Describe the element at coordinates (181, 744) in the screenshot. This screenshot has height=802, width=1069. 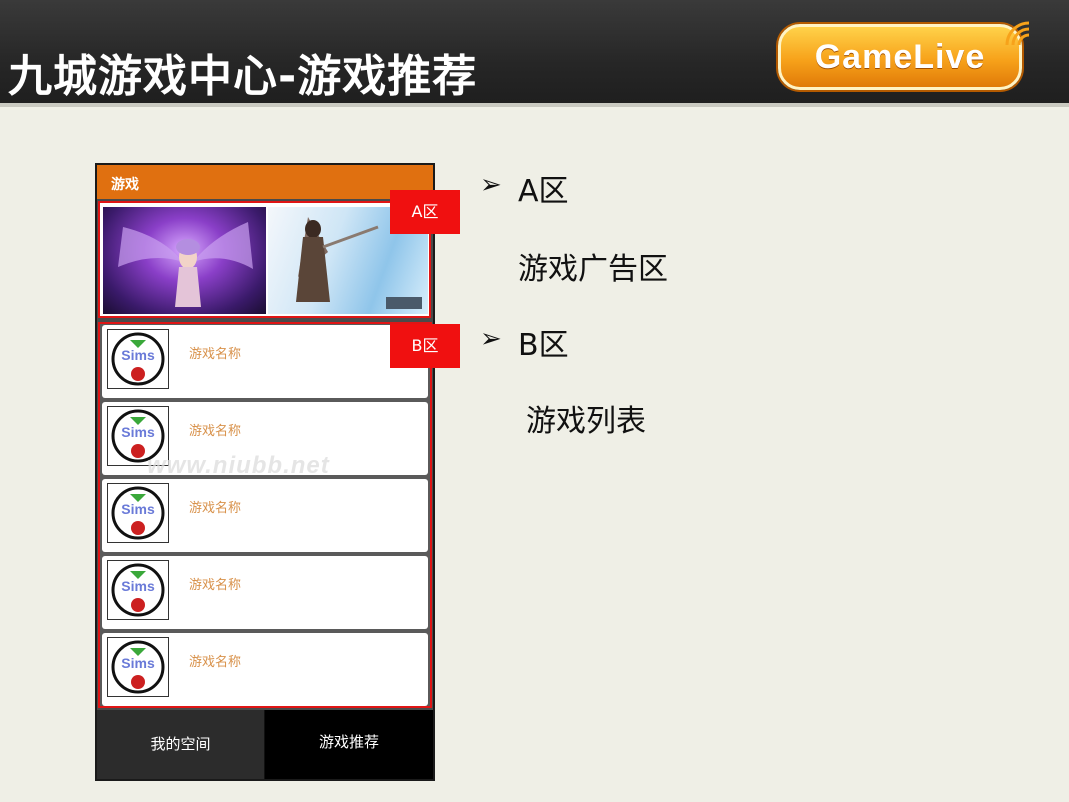
I see `tab-my-space: 我的空间` at that location.